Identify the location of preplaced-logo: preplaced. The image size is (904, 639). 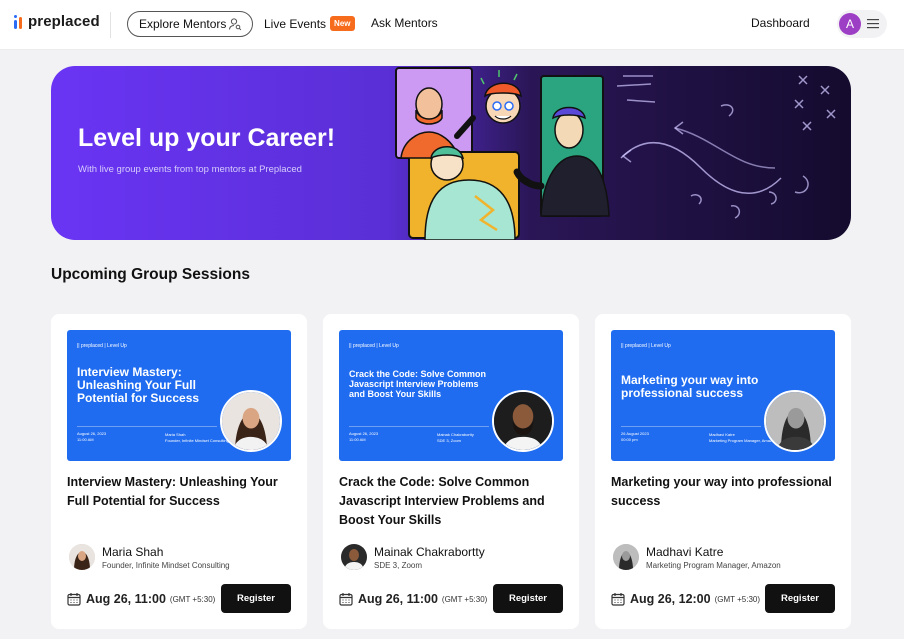
(57, 21).